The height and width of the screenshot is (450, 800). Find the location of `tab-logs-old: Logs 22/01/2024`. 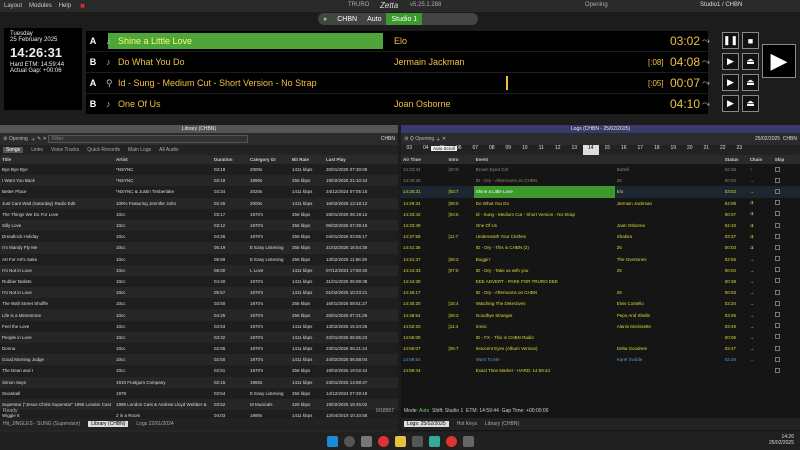

tab-logs-old: Logs 22/01/2024 is located at coordinates (154, 424).